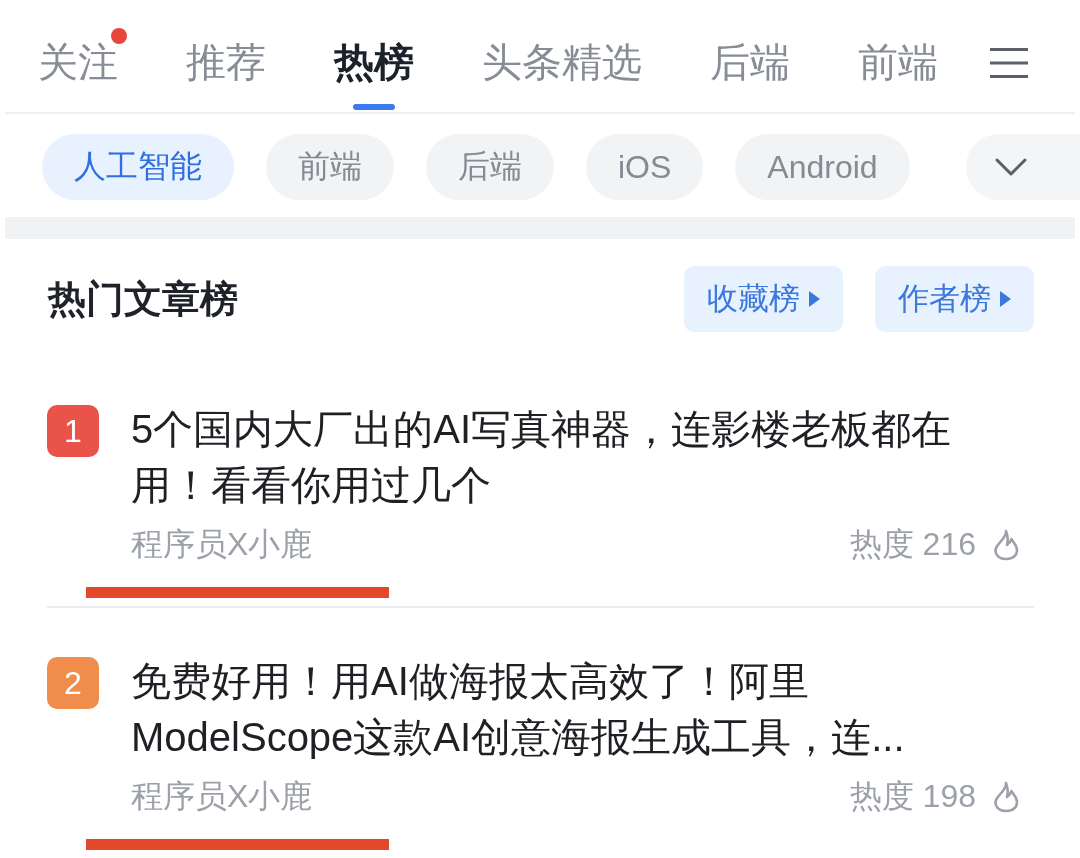  What do you see at coordinates (138, 167) in the screenshot?
I see `category-chip: 人工智能` at bounding box center [138, 167].